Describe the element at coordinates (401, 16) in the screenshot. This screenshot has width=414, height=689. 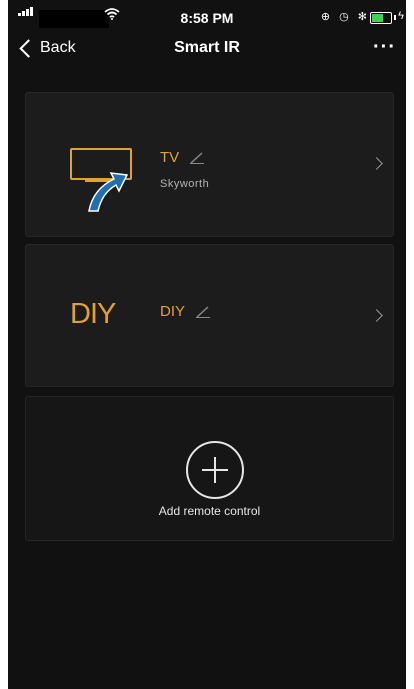
I see `charging-icon: ϟ` at that location.